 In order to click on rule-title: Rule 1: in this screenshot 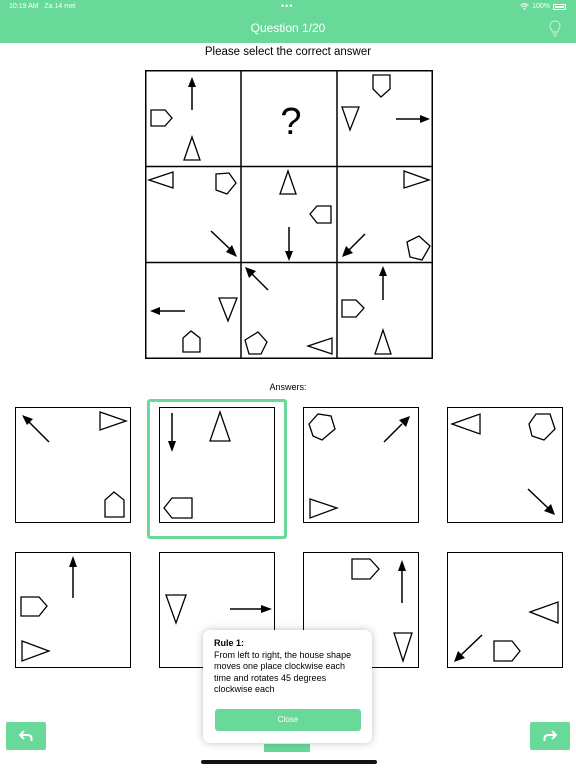, I will do `click(229, 643)`.